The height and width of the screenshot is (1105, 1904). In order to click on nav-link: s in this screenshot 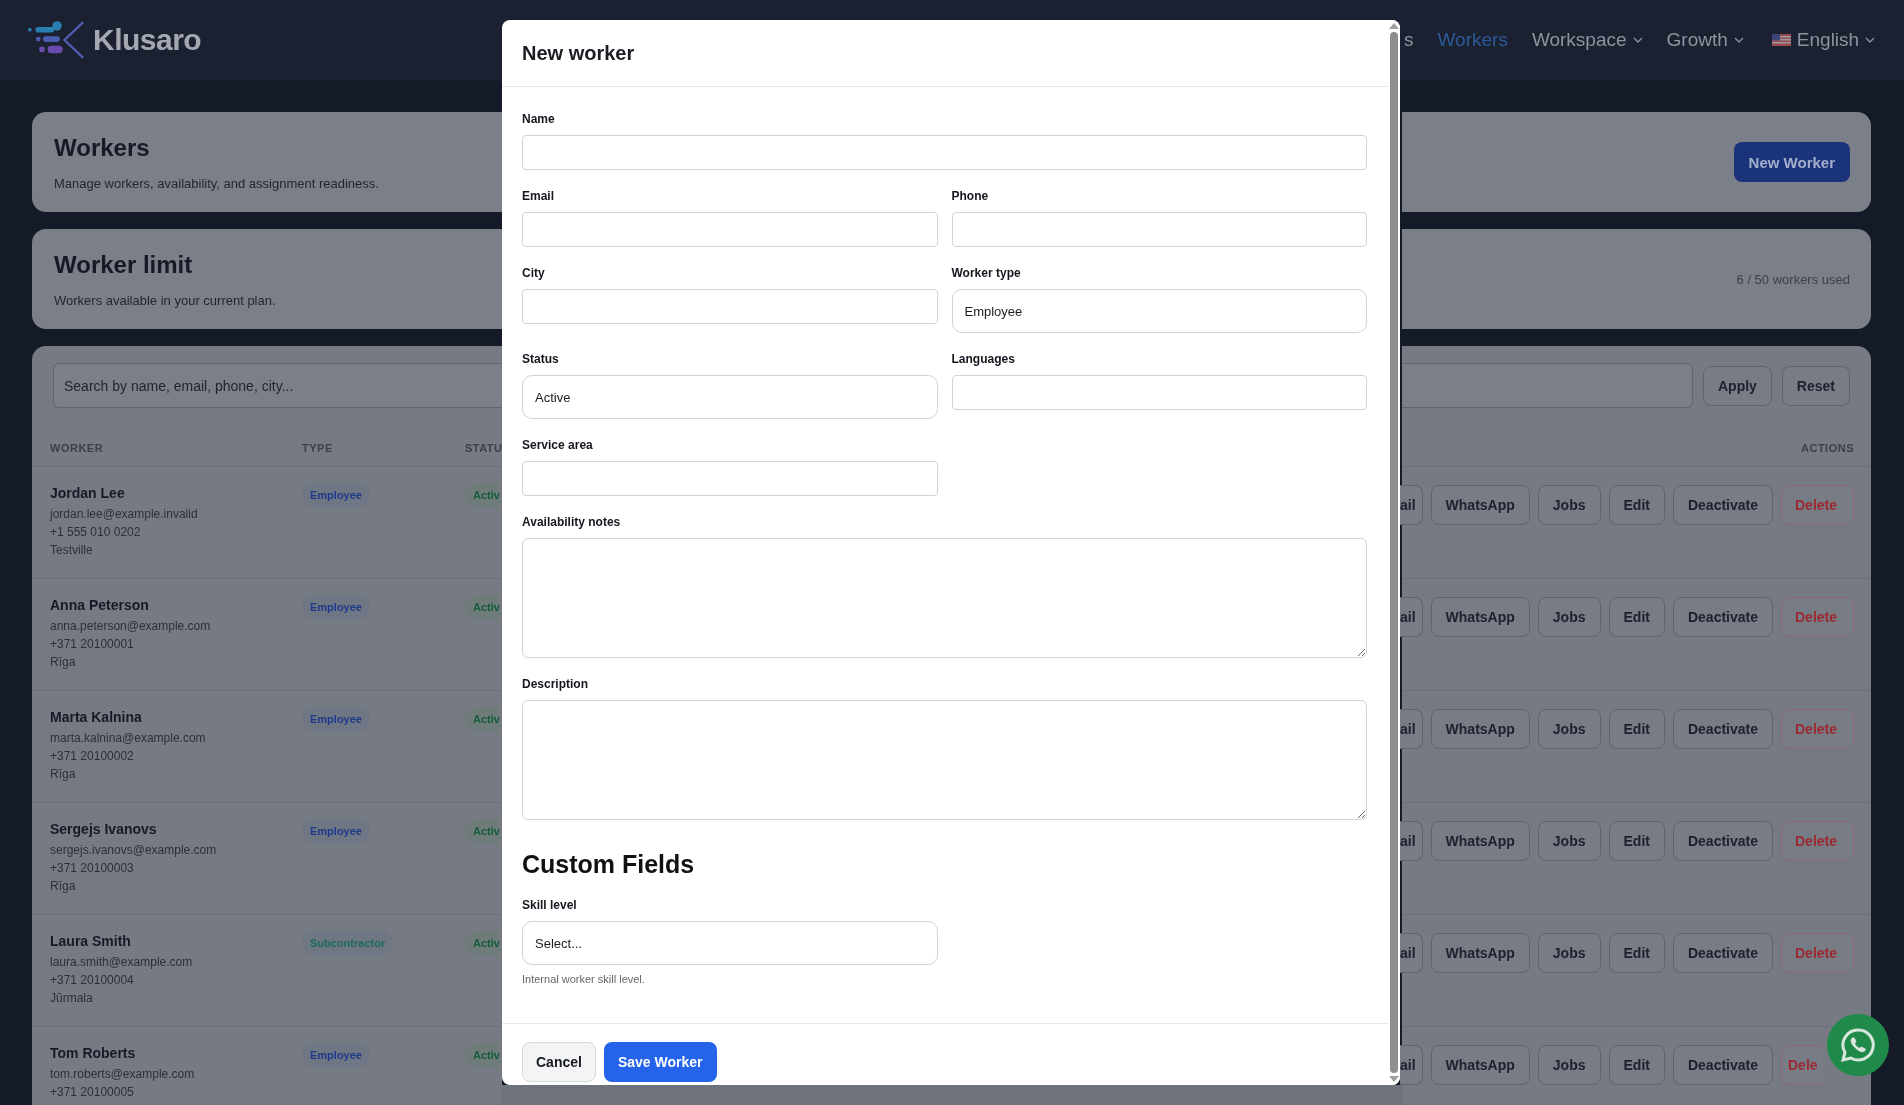, I will do `click(1409, 40)`.